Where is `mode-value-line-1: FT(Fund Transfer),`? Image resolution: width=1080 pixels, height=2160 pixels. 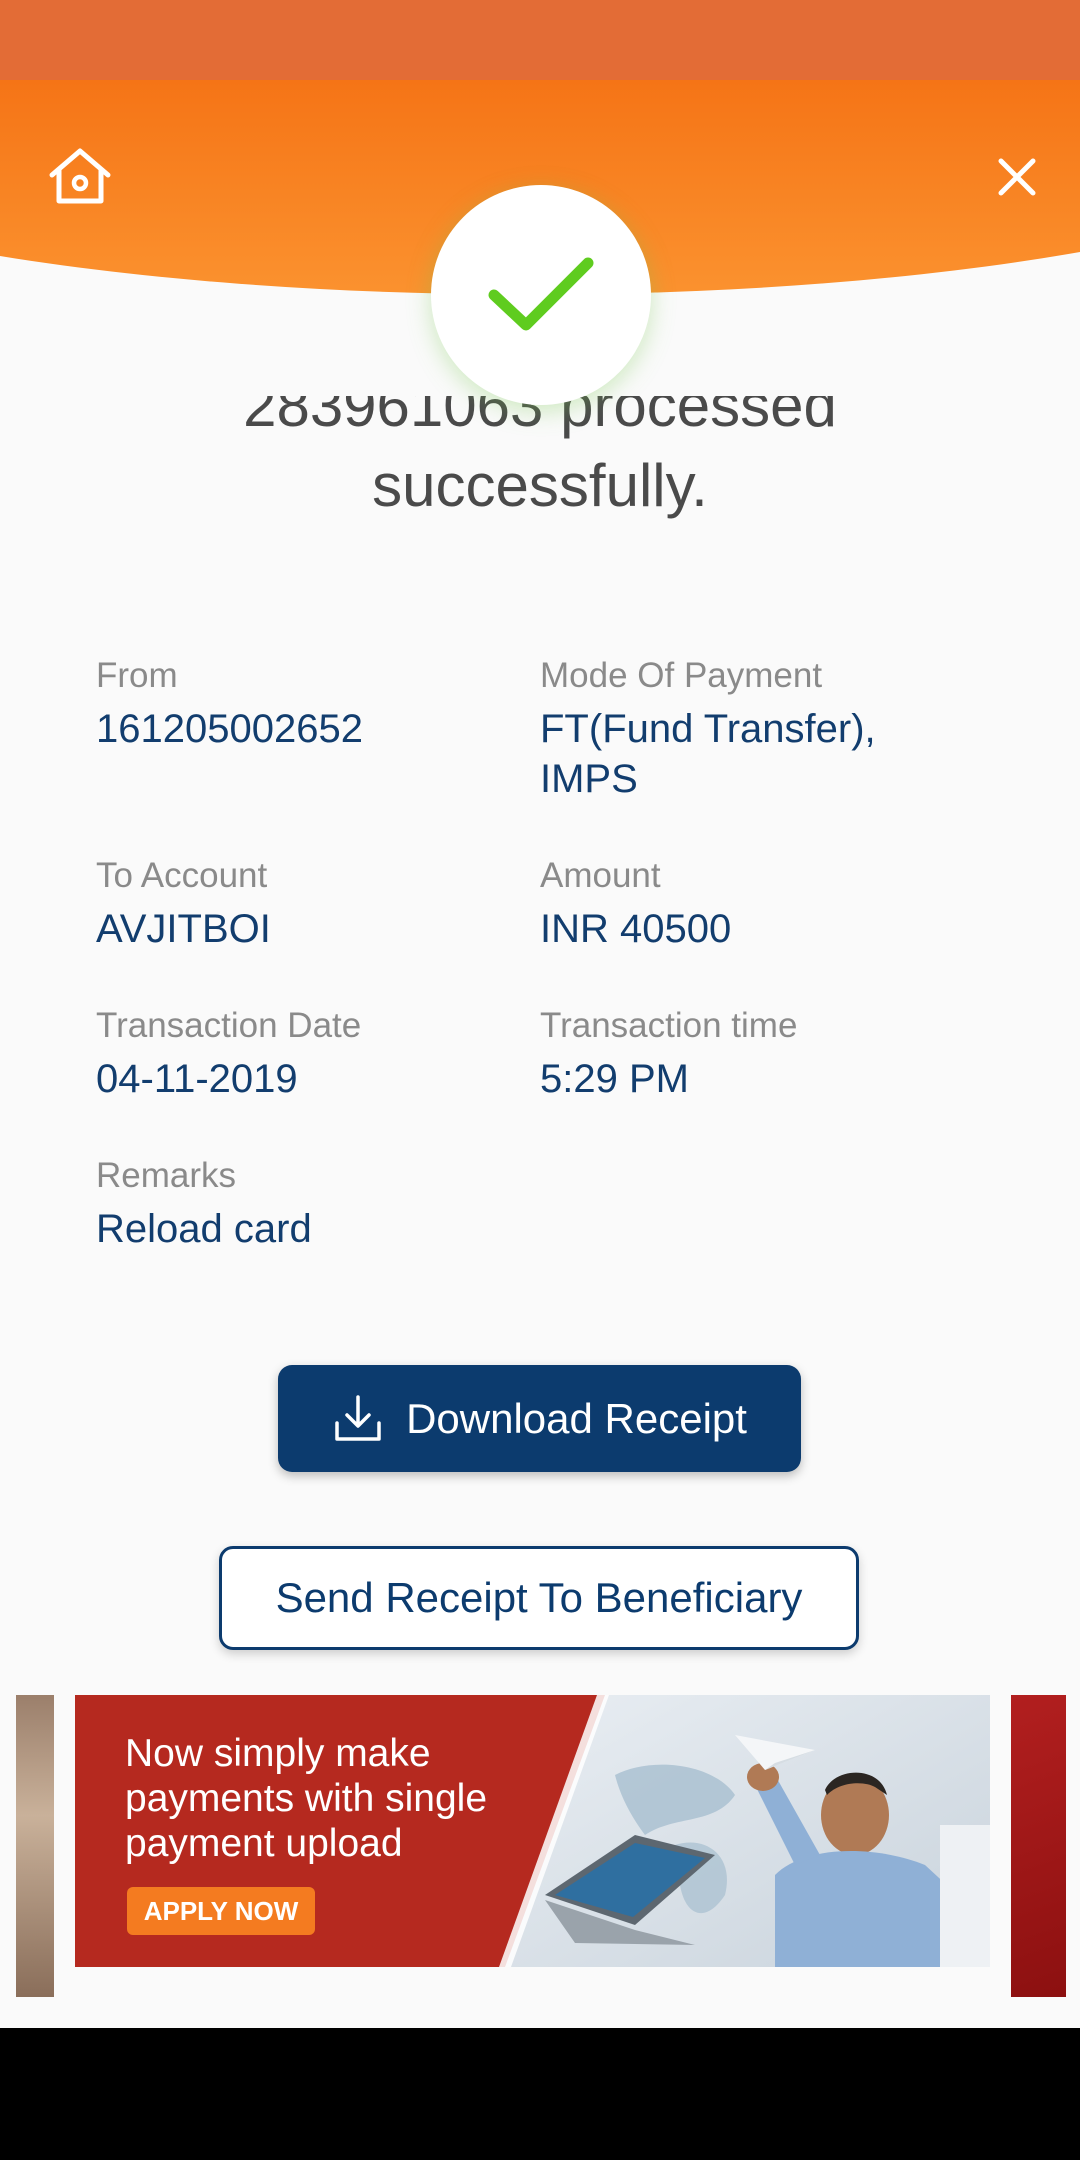 mode-value-line-1: FT(Fund Transfer), is located at coordinates (708, 729).